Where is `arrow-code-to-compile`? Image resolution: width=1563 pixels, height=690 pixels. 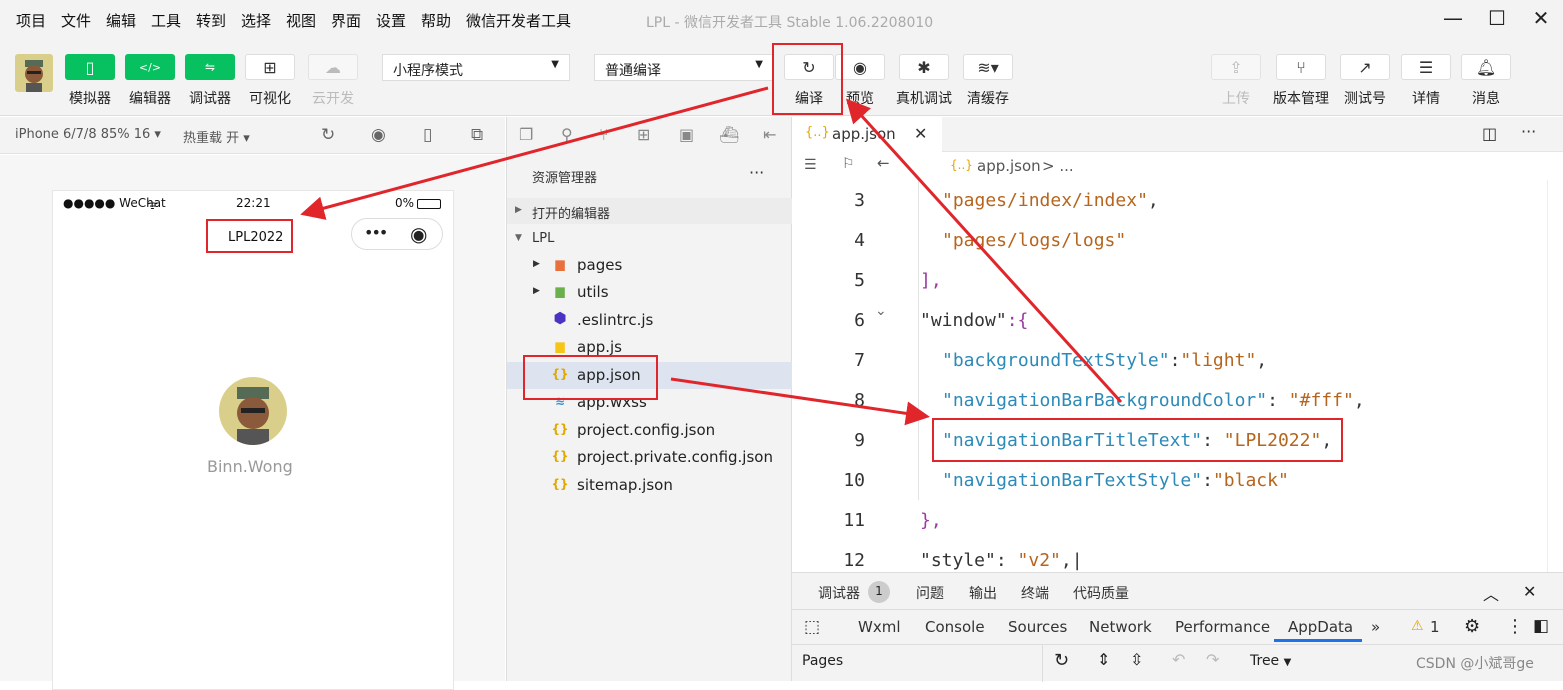 arrow-code-to-compile is located at coordinates (984, 251).